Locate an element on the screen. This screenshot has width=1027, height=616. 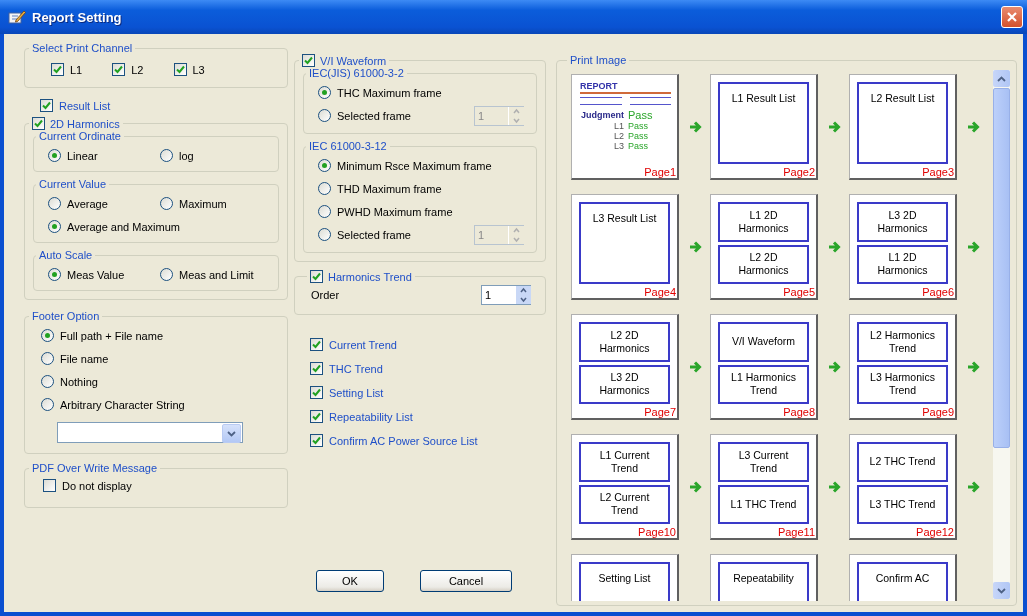
close-button is located at coordinates (1012, 17).